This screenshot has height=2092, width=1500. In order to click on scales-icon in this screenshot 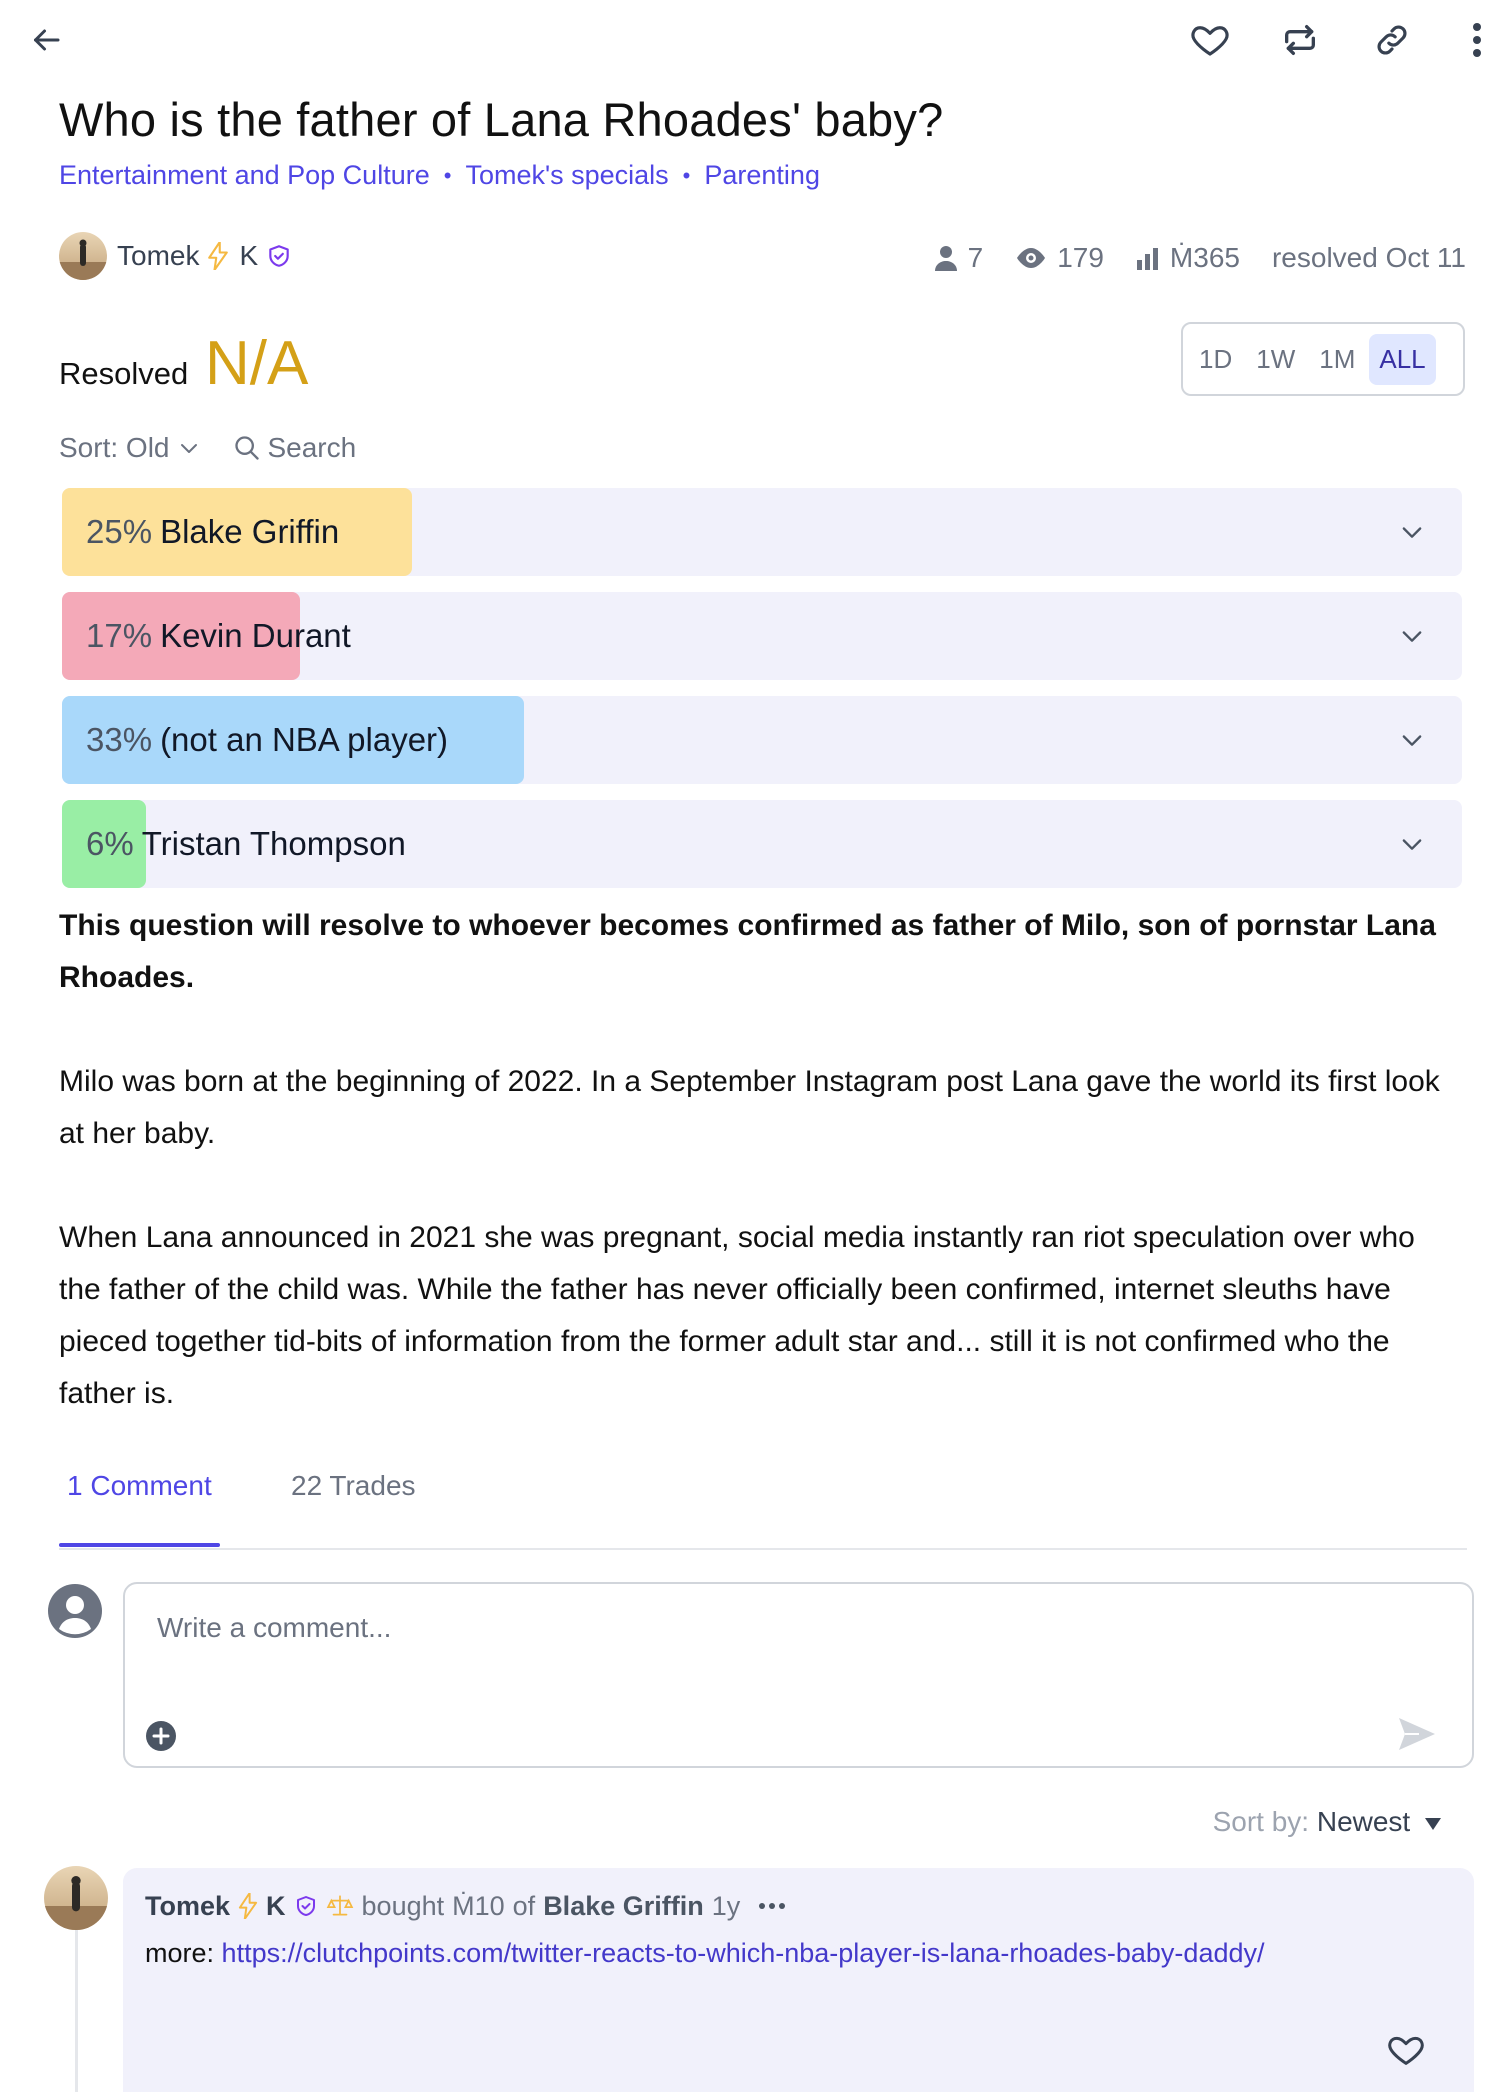, I will do `click(339, 1905)`.